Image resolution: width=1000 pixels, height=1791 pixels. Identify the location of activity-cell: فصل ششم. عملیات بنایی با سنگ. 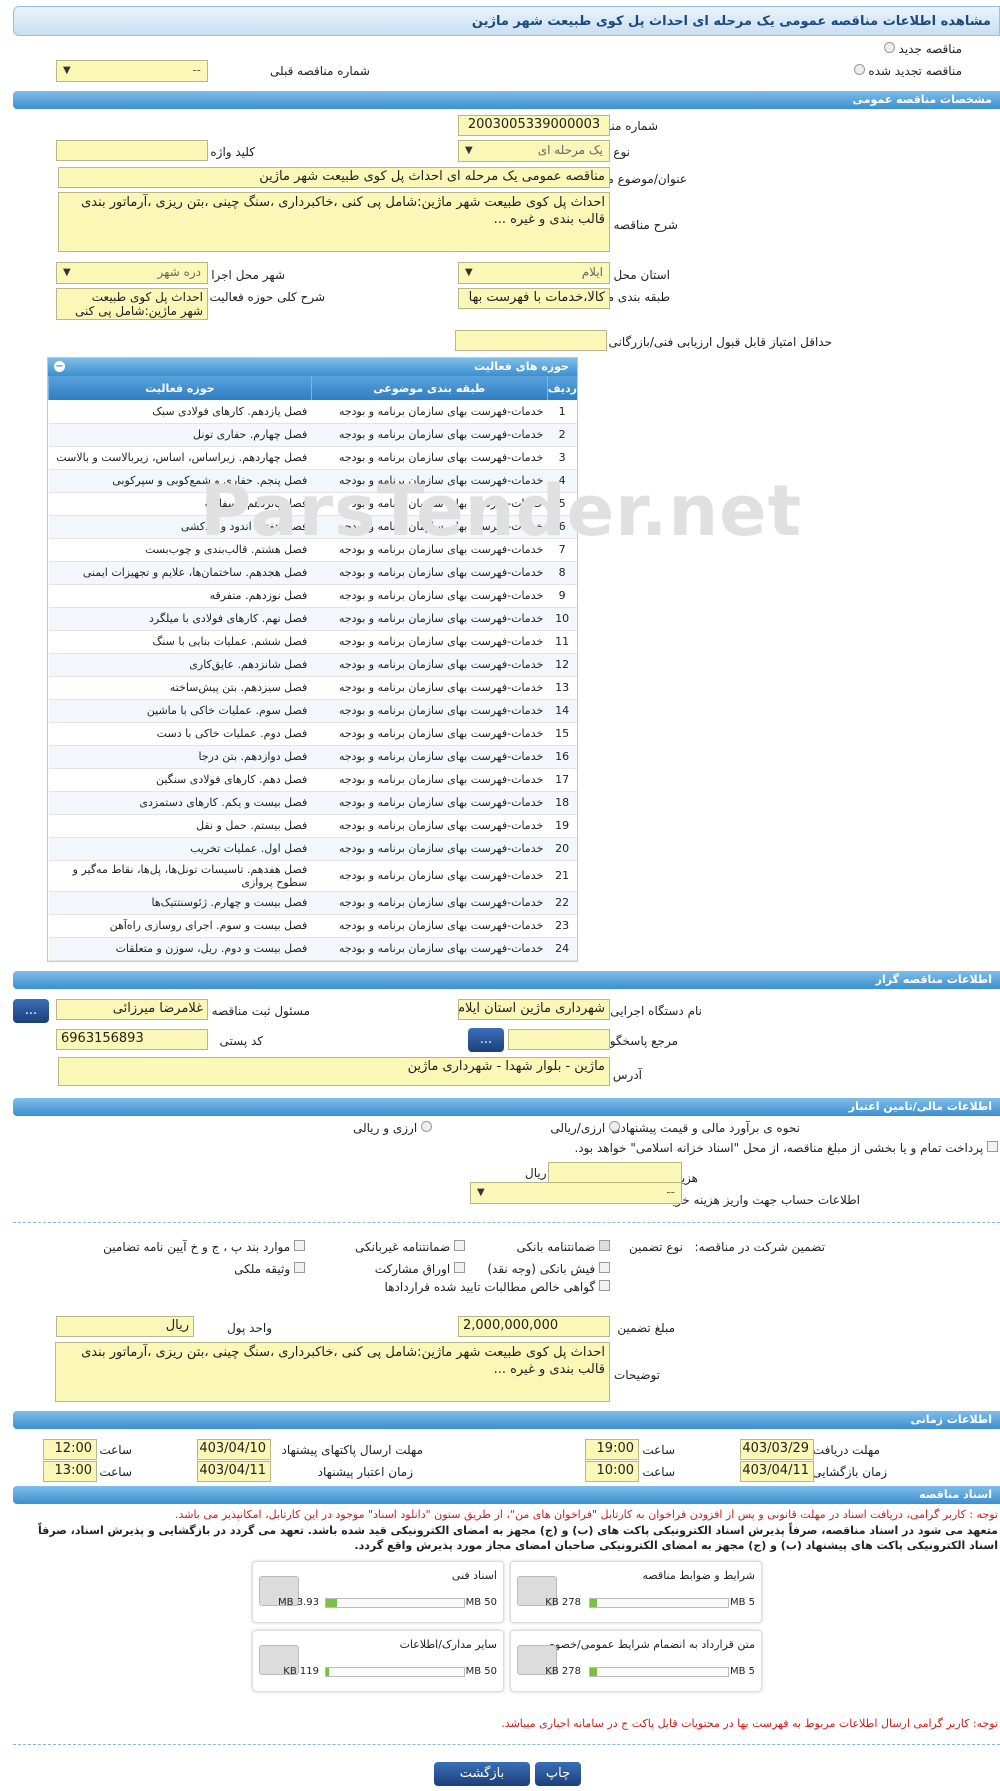
(180, 642).